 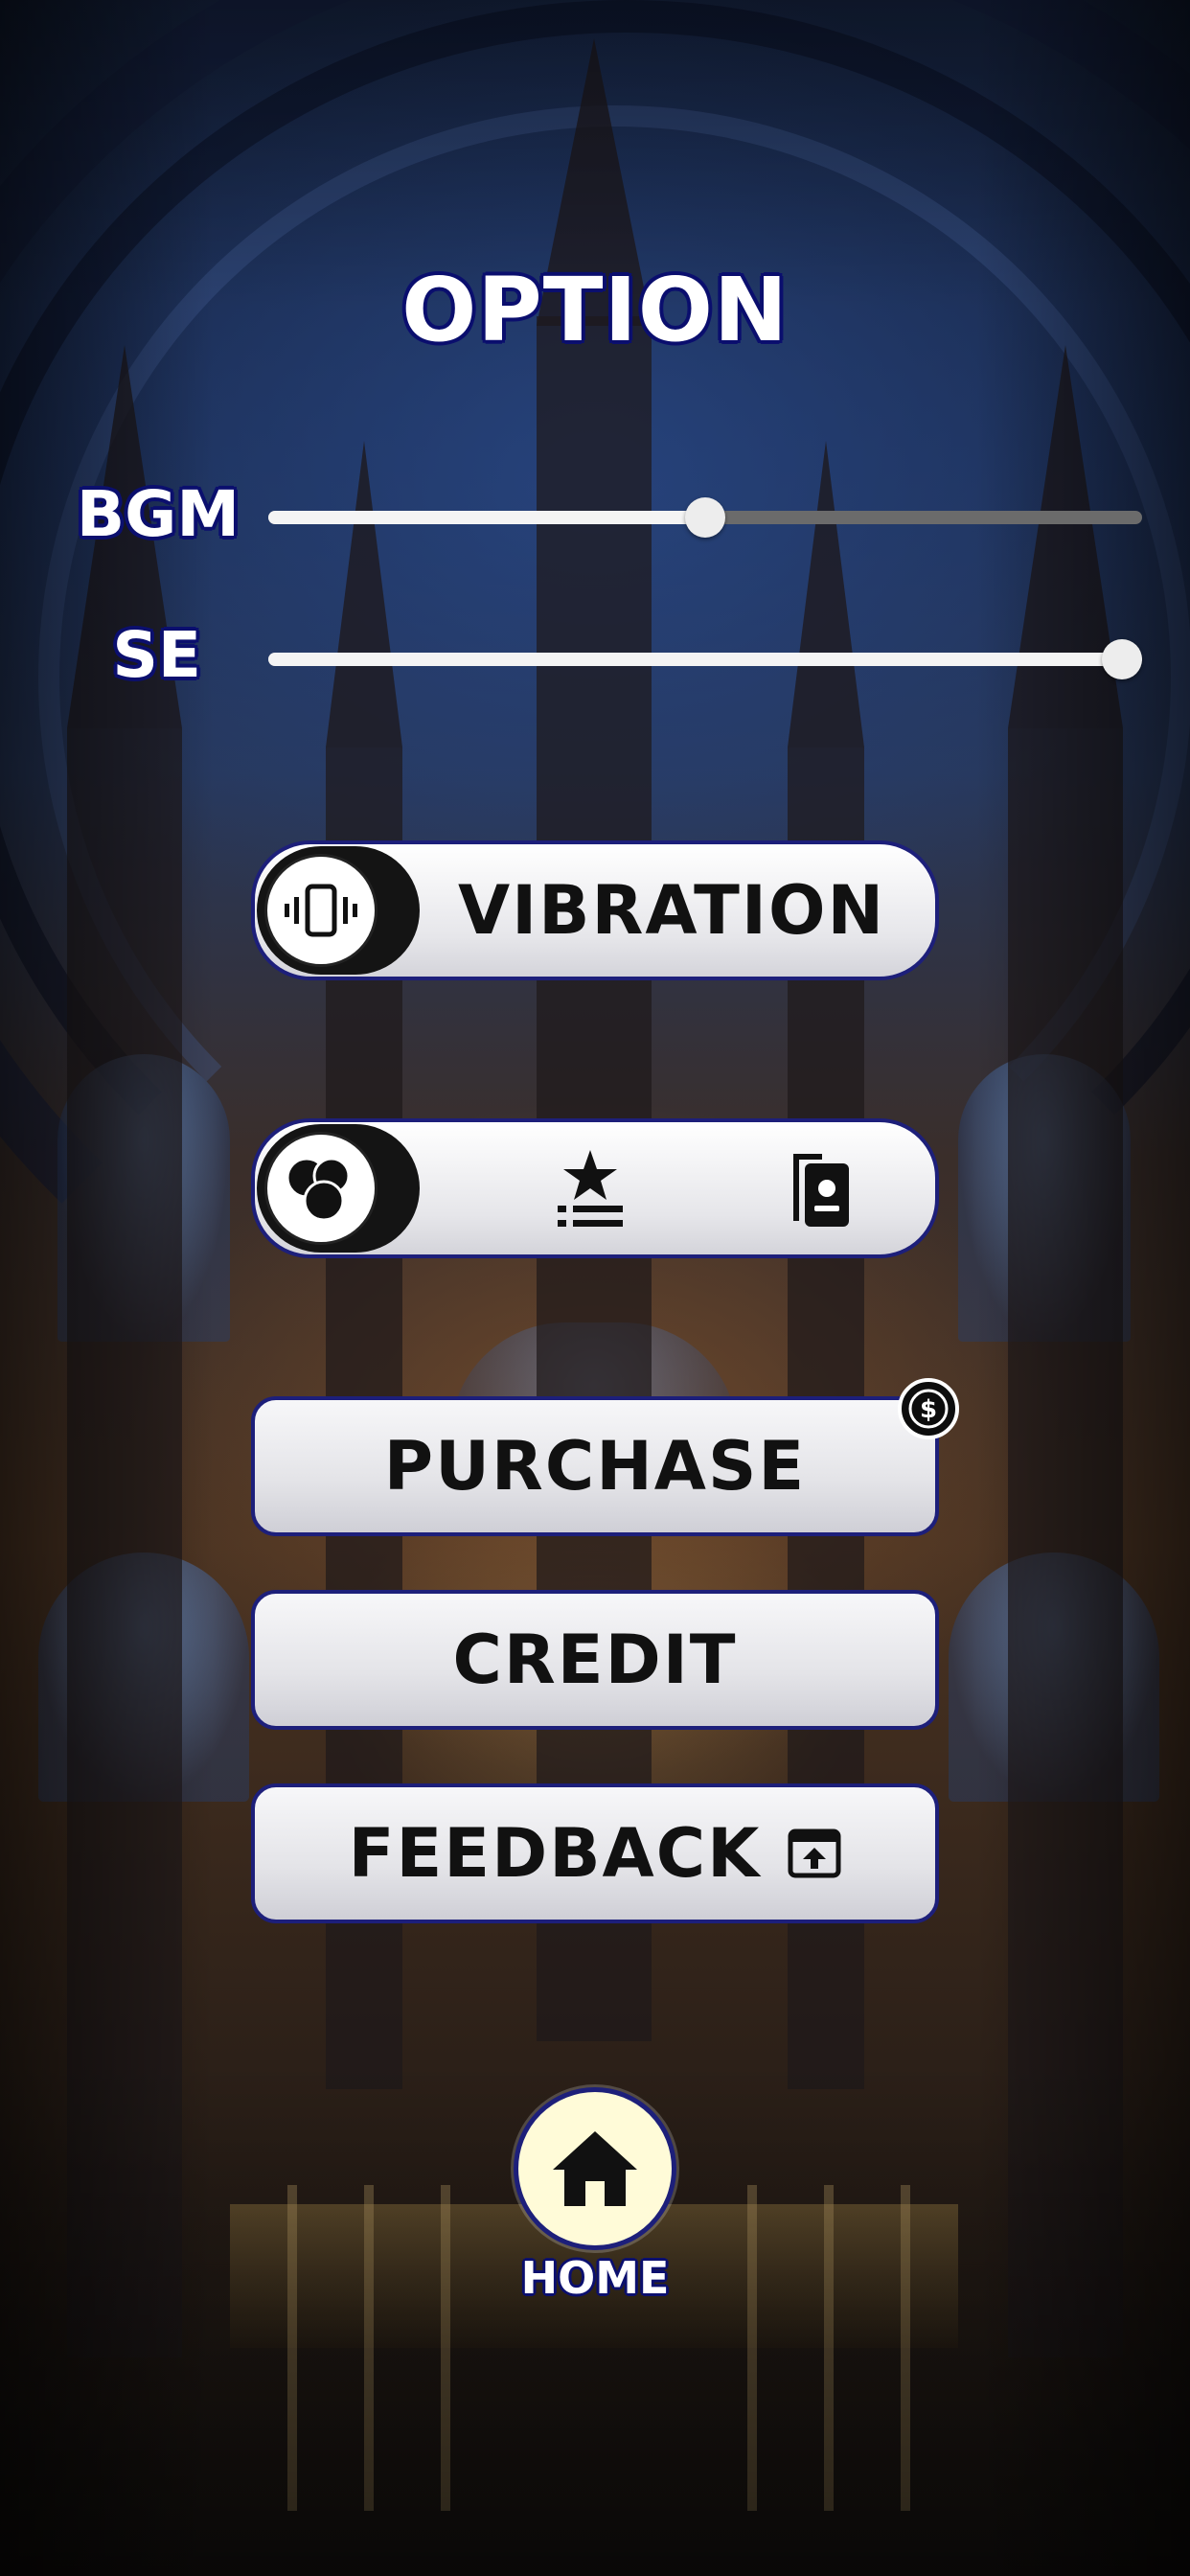 I want to click on credit-button: CREDIT, so click(x=595, y=1660).